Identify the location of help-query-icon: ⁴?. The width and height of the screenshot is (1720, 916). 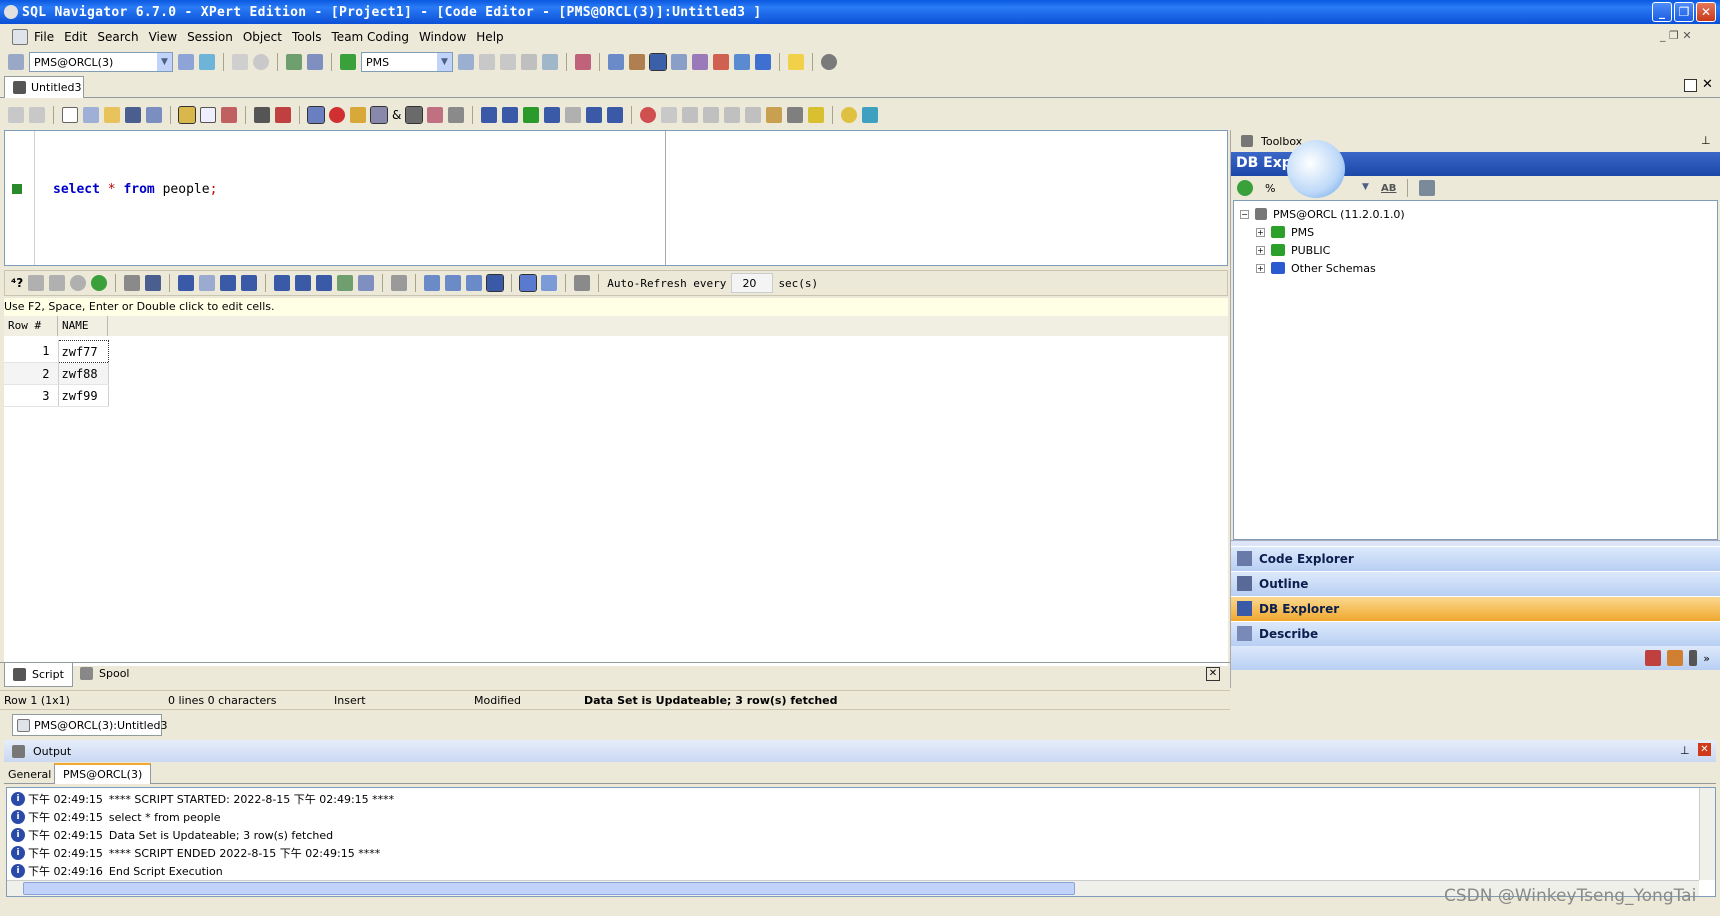
(17, 283).